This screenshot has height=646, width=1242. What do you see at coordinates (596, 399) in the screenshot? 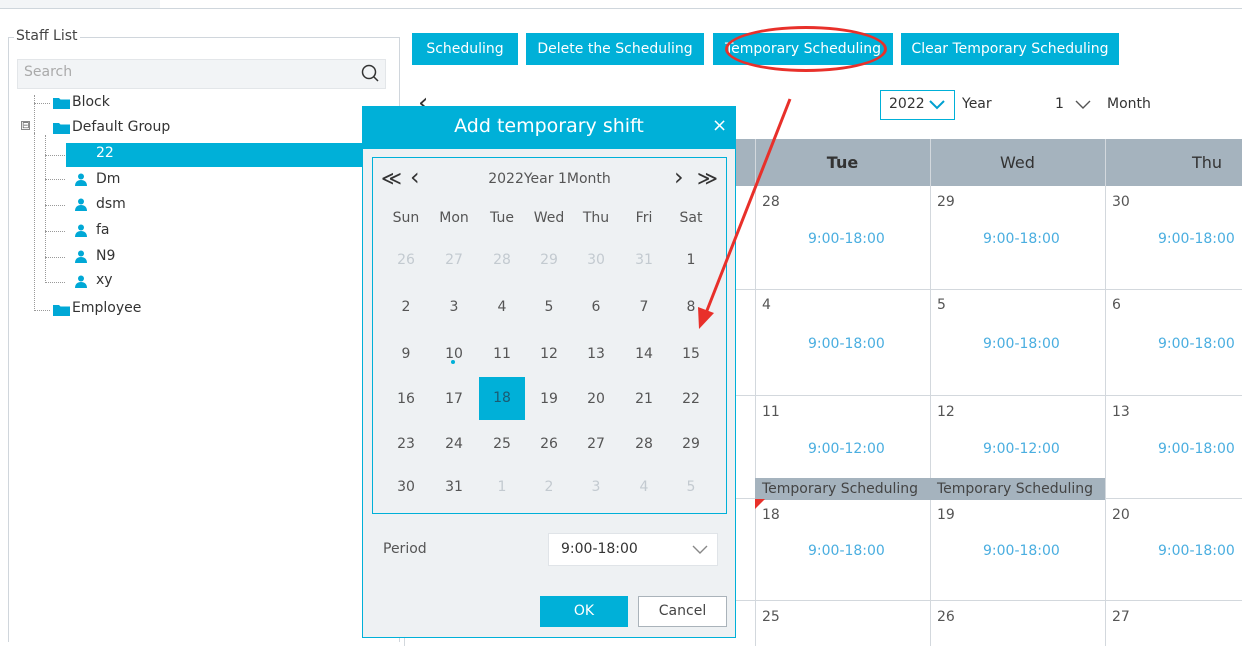
I see `date-cell: 20` at bounding box center [596, 399].